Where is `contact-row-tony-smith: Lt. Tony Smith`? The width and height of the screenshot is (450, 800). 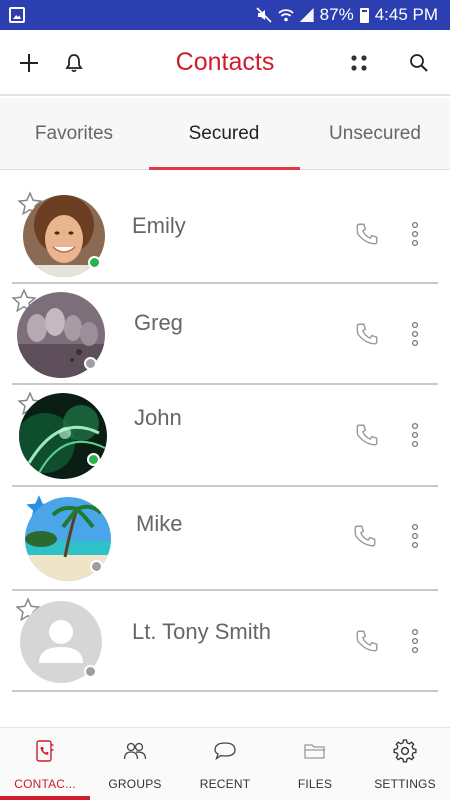
contact-row-tony-smith: Lt. Tony Smith is located at coordinates (225, 641).